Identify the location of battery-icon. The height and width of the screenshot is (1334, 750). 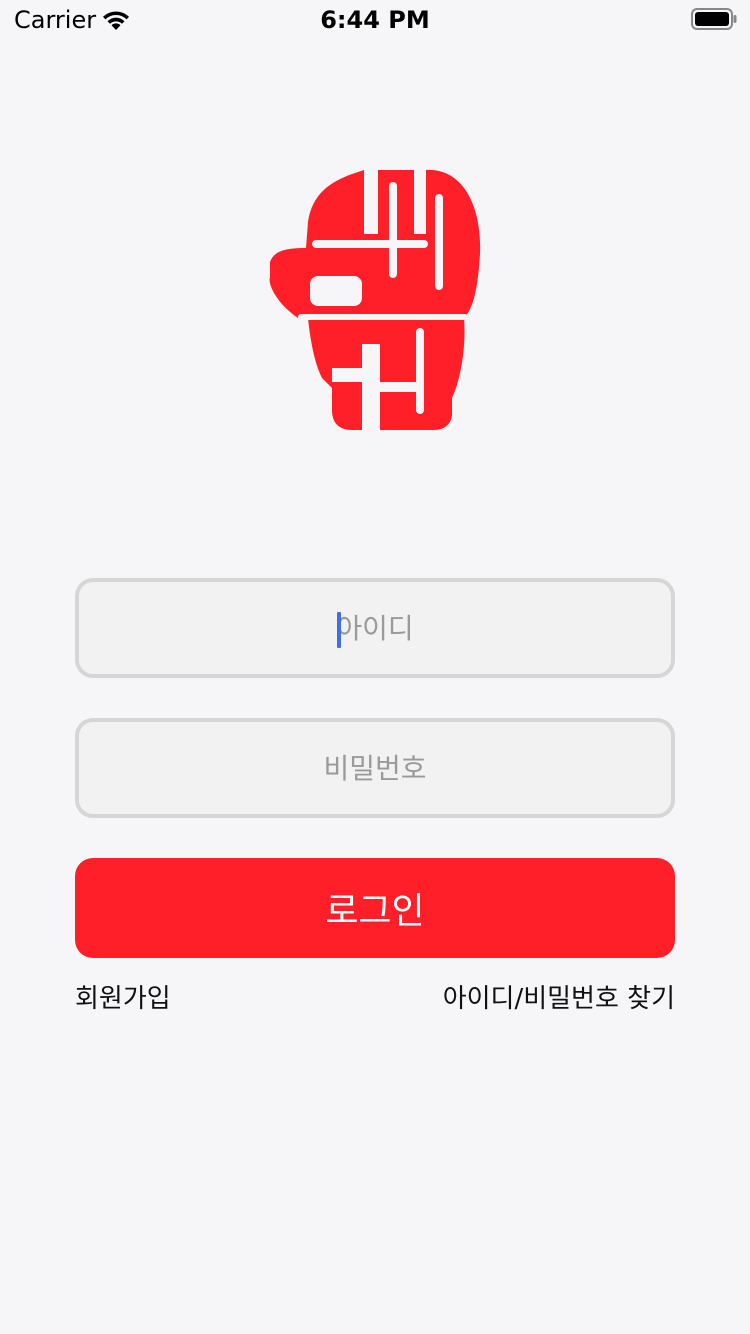
(714, 19).